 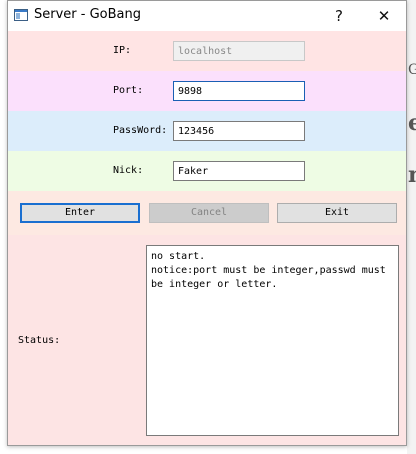 I want to click on ip-field, so click(x=239, y=51).